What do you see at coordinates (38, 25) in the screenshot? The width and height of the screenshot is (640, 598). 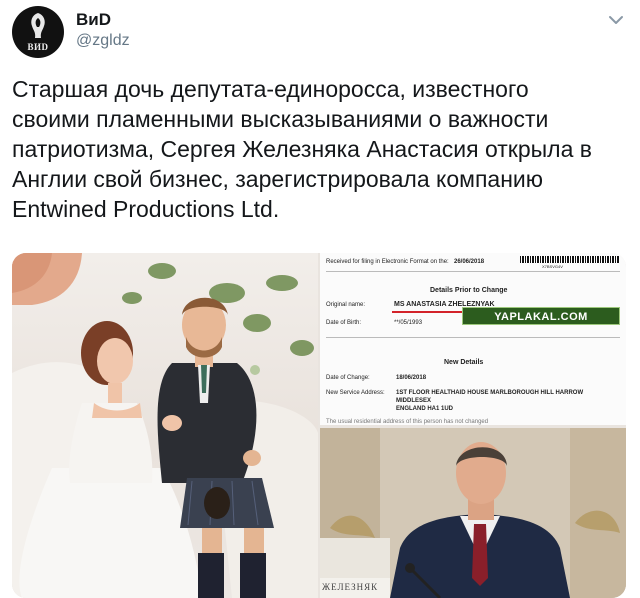 I see `letter-mark-icon` at bounding box center [38, 25].